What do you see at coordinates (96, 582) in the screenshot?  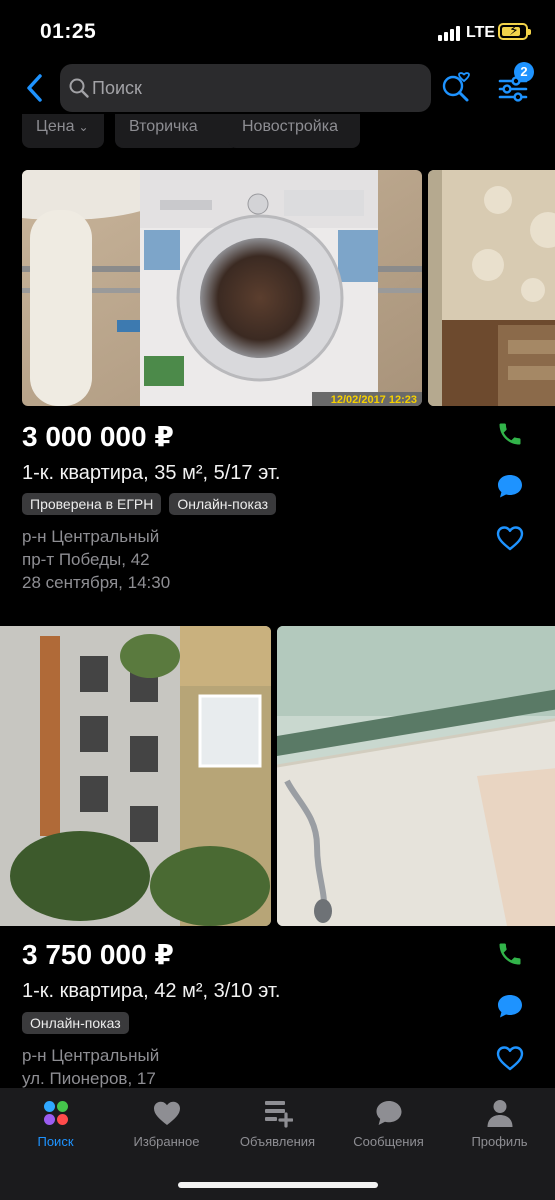 I see `listing-date: 28 сентября, 14:30` at bounding box center [96, 582].